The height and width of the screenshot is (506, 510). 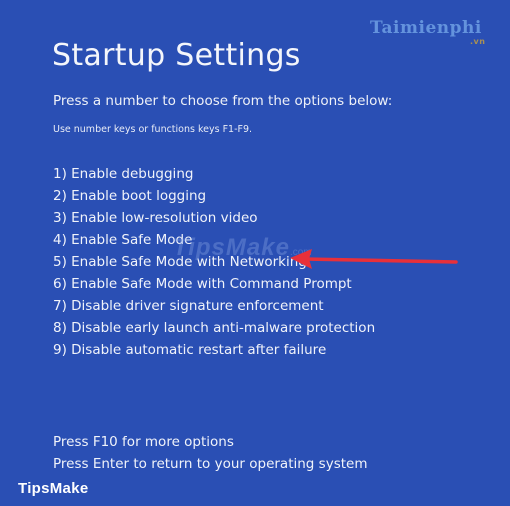 What do you see at coordinates (176, 55) in the screenshot?
I see `page-title: Startup Settings` at bounding box center [176, 55].